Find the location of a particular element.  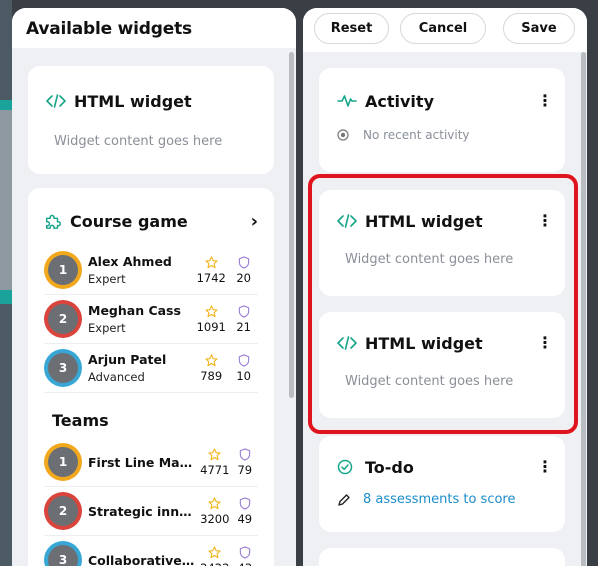

avatar-image: 2 is located at coordinates (63, 319).